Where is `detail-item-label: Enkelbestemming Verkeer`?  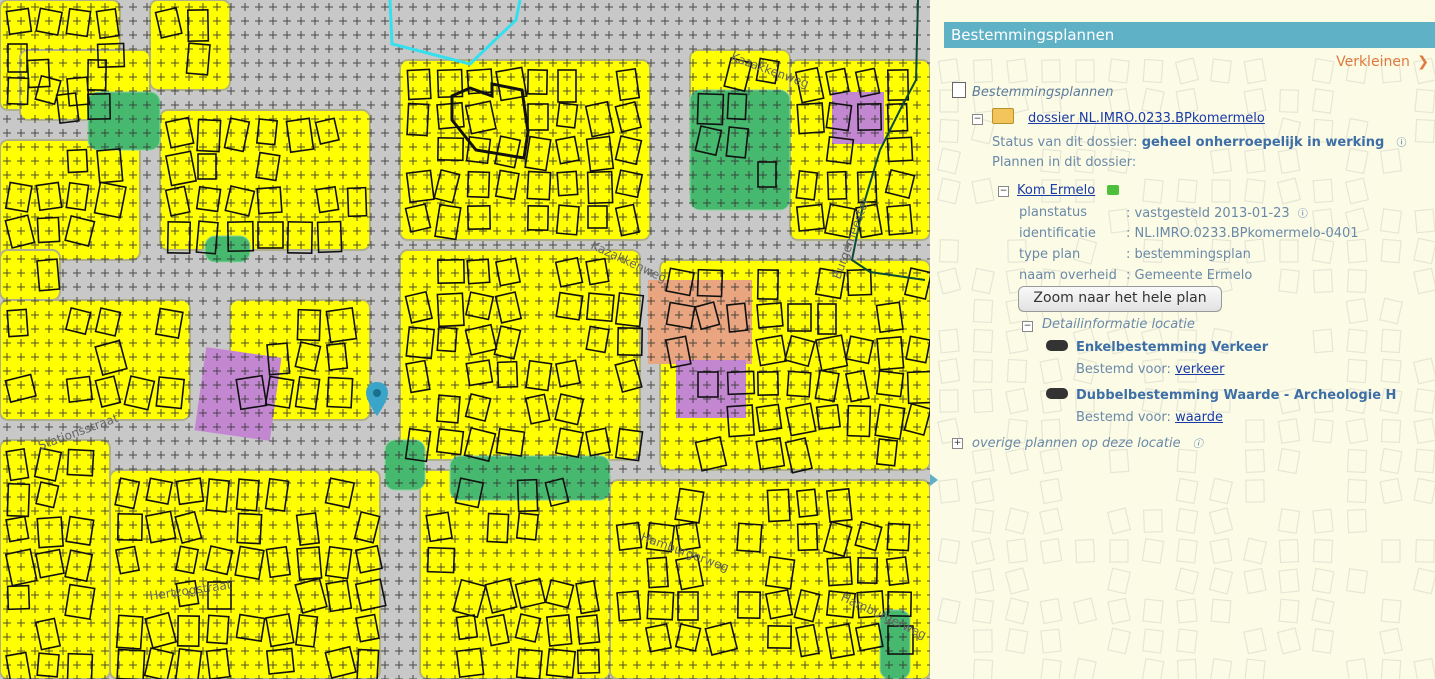 detail-item-label: Enkelbestemming Verkeer is located at coordinates (1172, 347).